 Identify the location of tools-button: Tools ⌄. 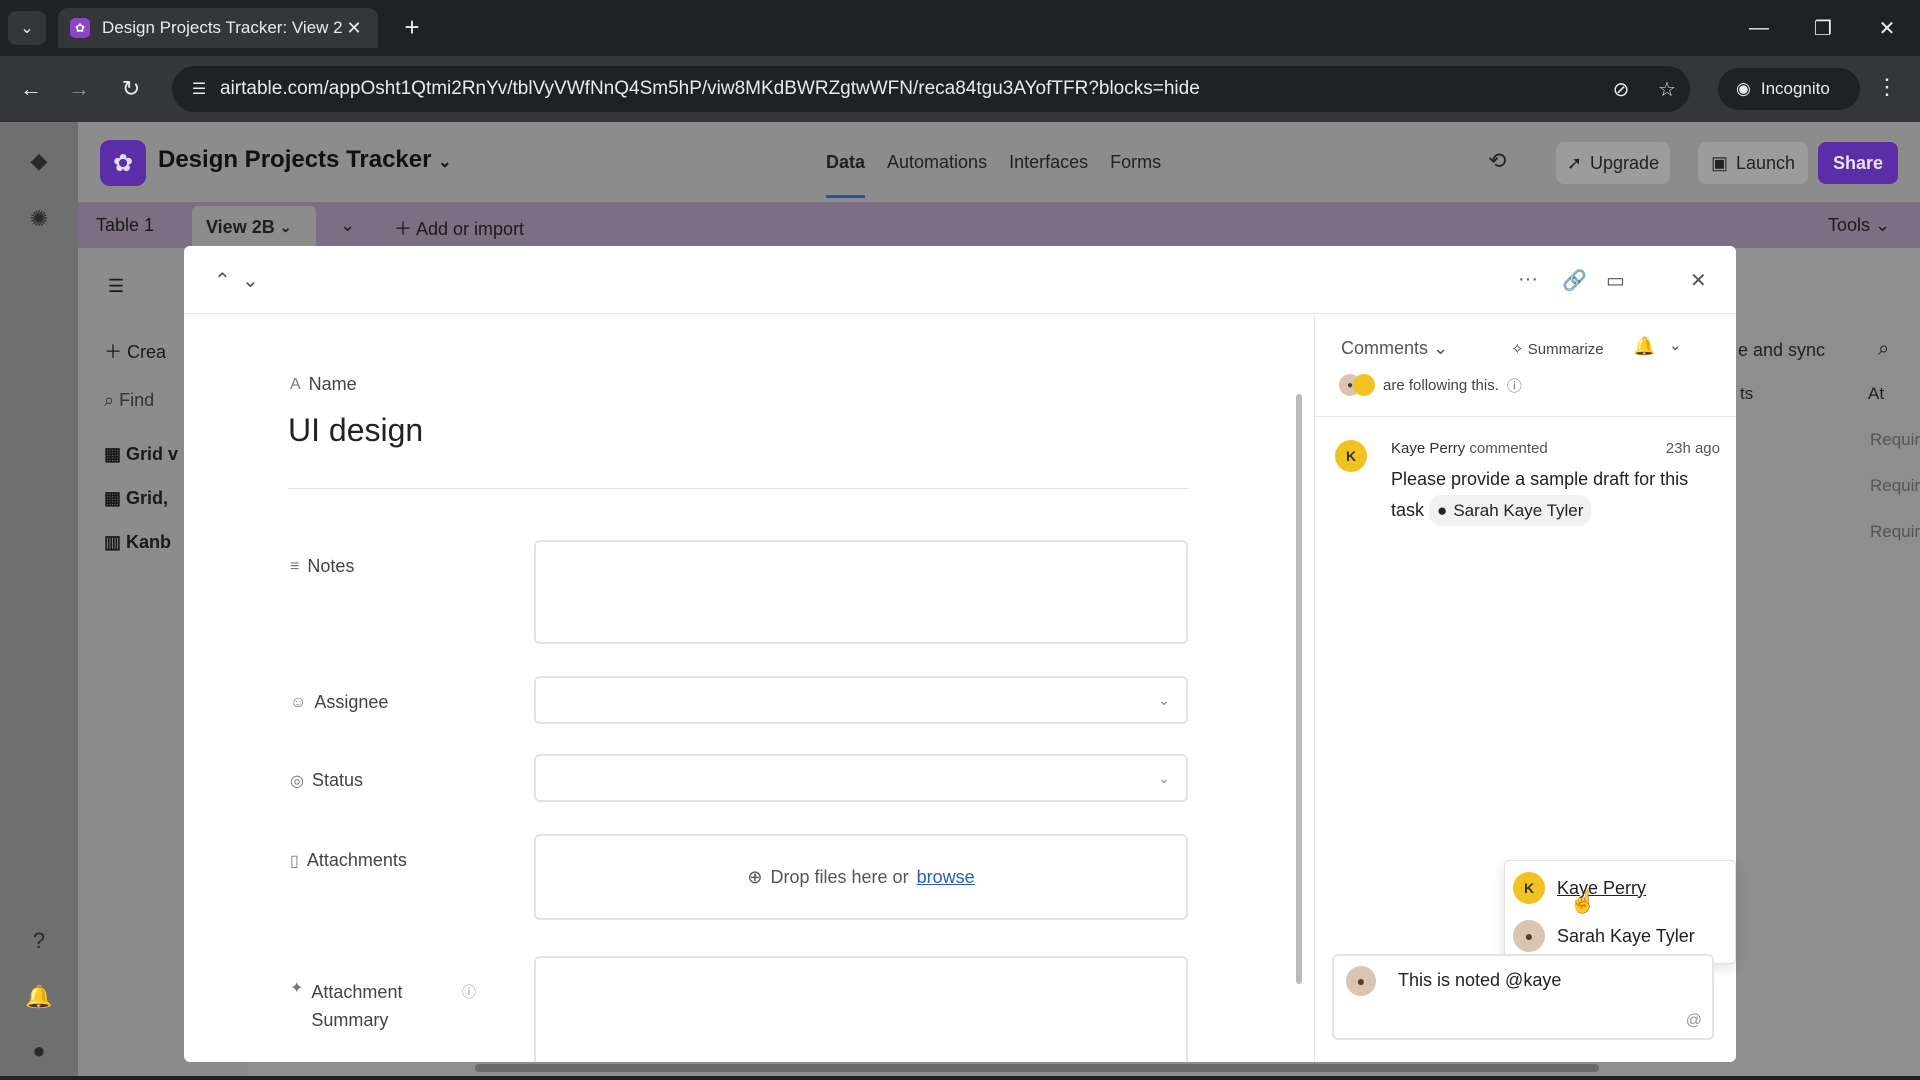
(1859, 225).